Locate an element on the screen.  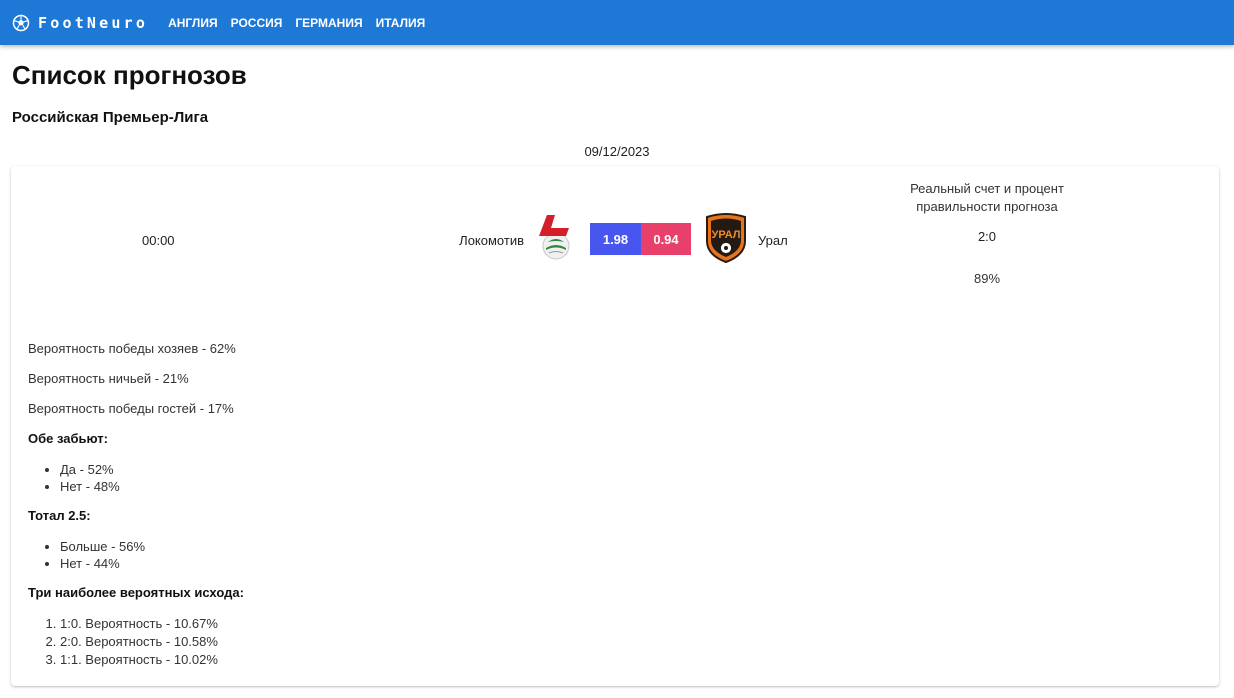
nav-menu: АНГЛИЯ РОССИЯ ГЕРМАНИЯ ИТАЛИЯ is located at coordinates (303, 23).